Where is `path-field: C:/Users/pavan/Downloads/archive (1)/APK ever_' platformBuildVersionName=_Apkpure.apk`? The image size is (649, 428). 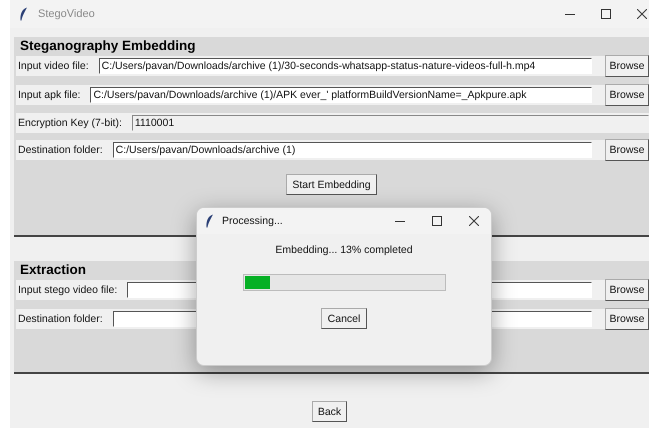 path-field: C:/Users/pavan/Downloads/archive (1)/APK ever_' platformBuildVersionName=_Apkpure.apk is located at coordinates (341, 95).